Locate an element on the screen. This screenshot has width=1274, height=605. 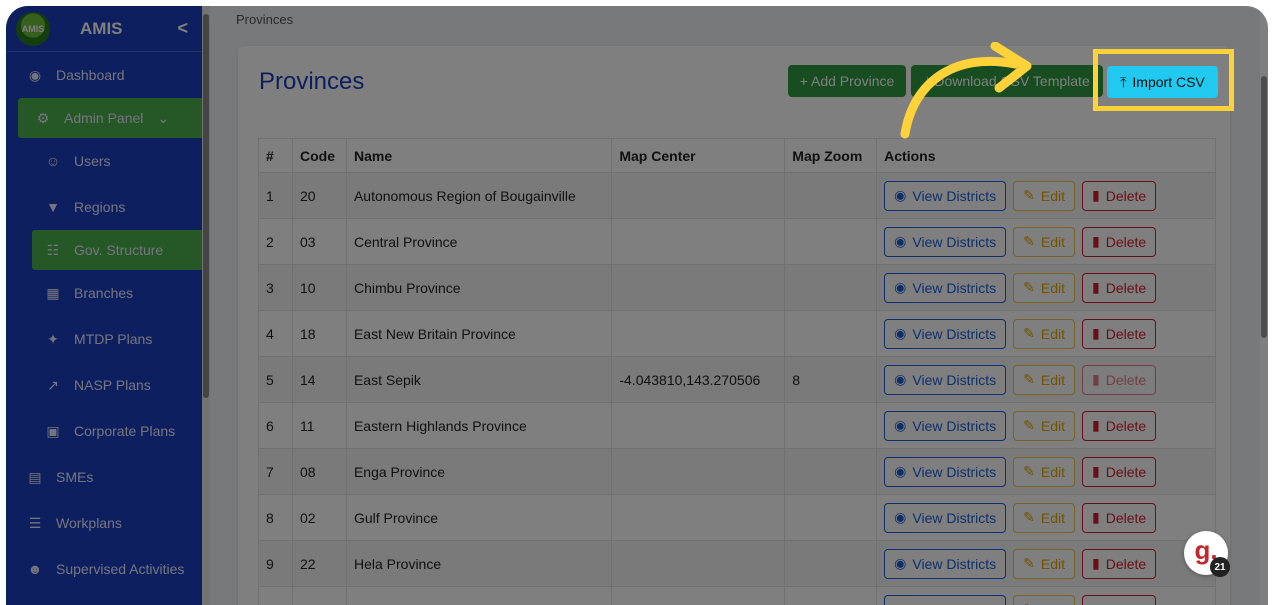
users-icon: ☺ is located at coordinates (53, 161).